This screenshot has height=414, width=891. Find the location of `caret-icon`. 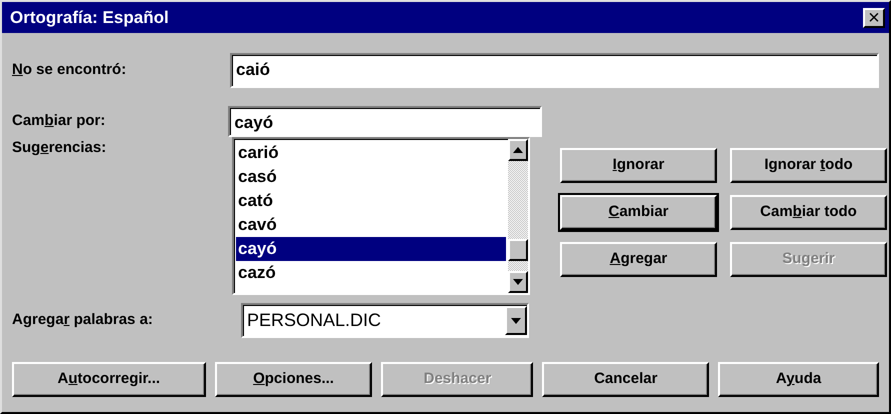

caret-icon is located at coordinates (516, 321).